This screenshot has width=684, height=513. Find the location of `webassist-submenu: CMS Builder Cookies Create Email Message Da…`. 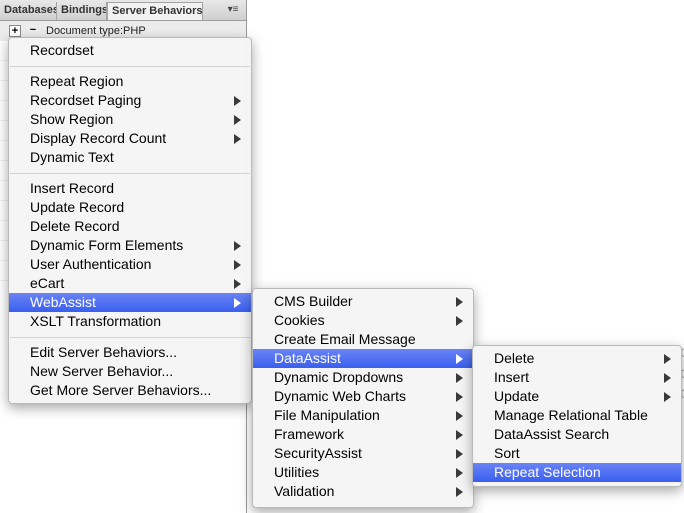

webassist-submenu: CMS Builder Cookies Create Email Message Da… is located at coordinates (363, 398).